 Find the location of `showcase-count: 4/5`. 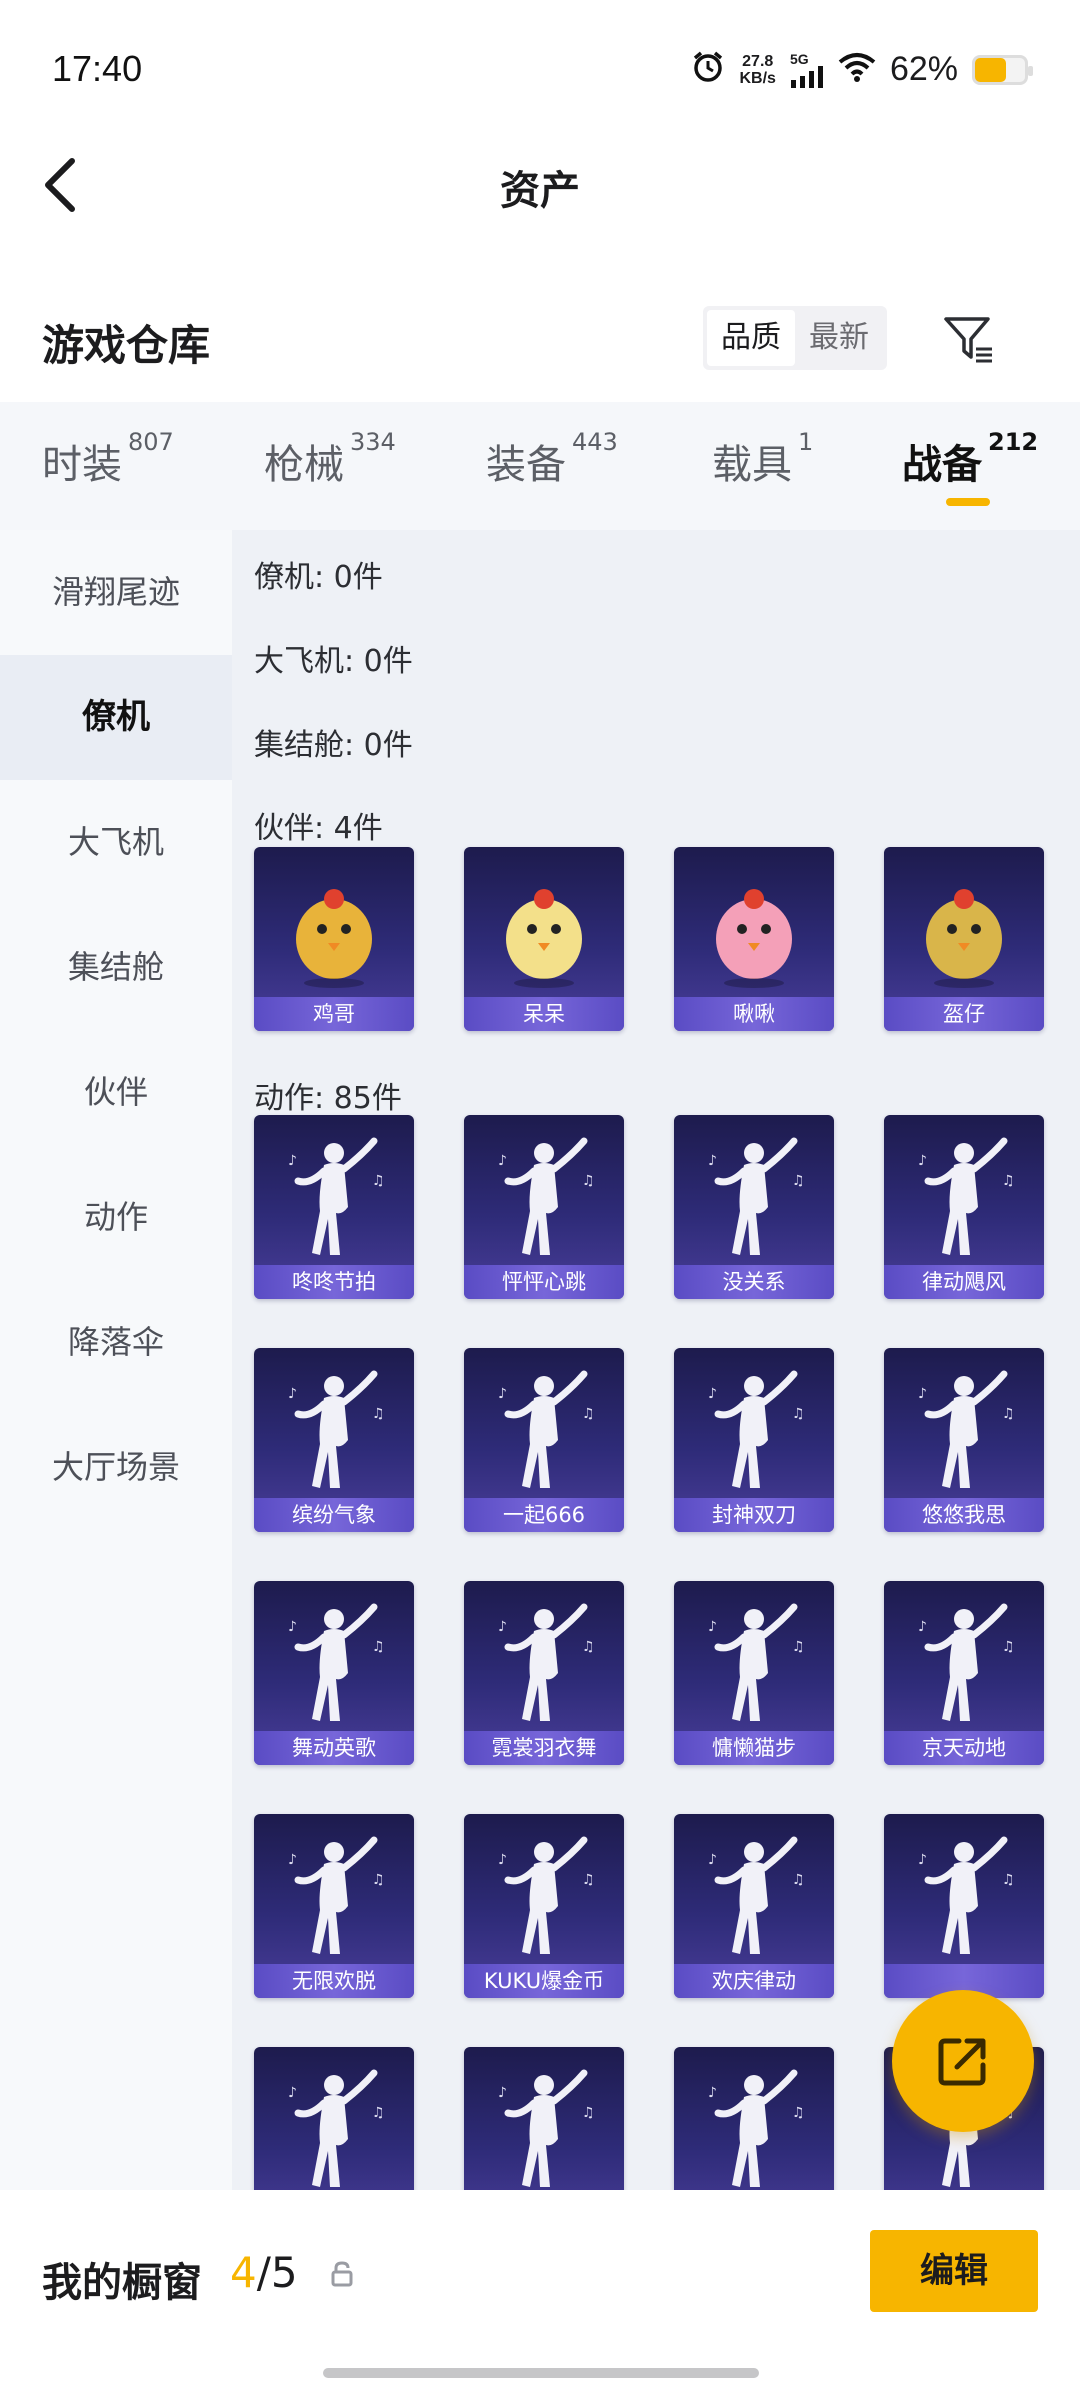

showcase-count: 4/5 is located at coordinates (264, 2272).